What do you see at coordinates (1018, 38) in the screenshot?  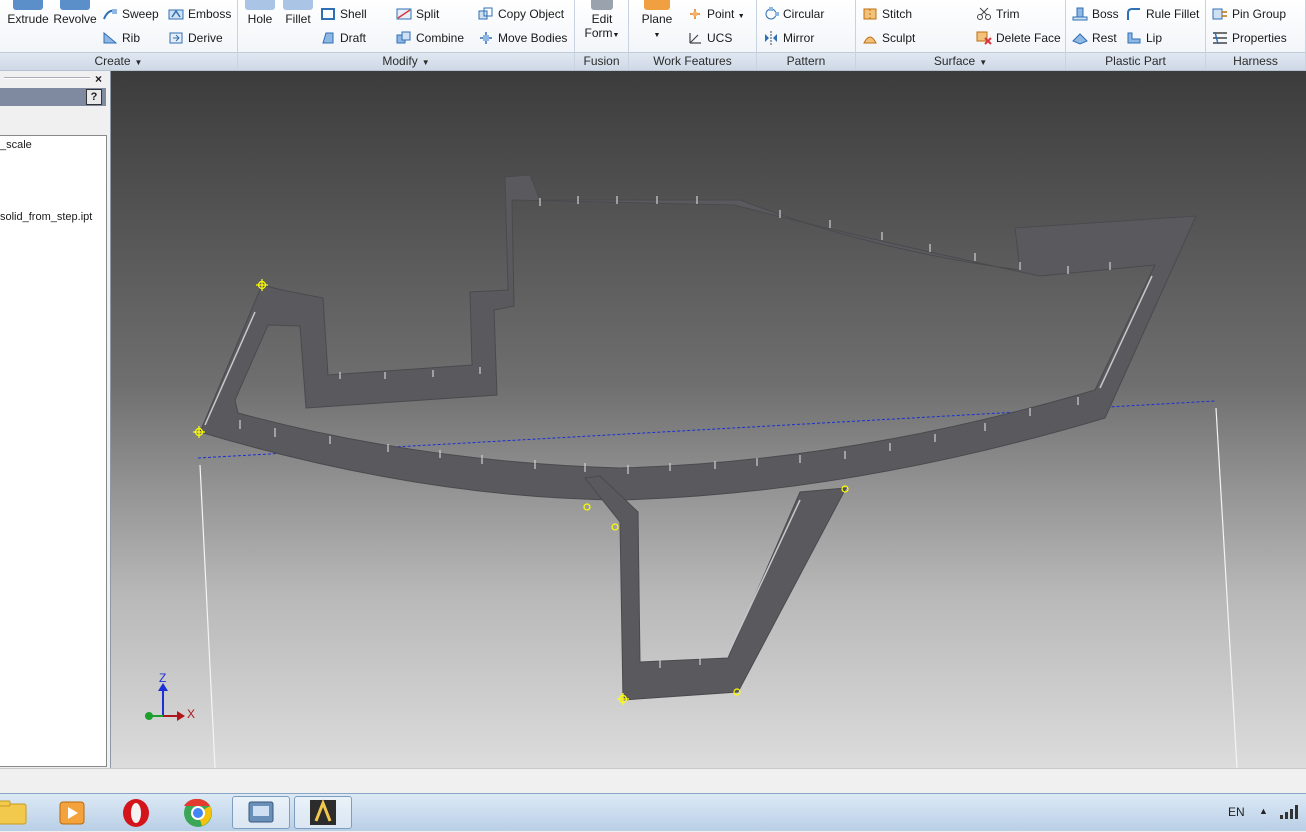 I see `delete-face-button: Delete Face` at bounding box center [1018, 38].